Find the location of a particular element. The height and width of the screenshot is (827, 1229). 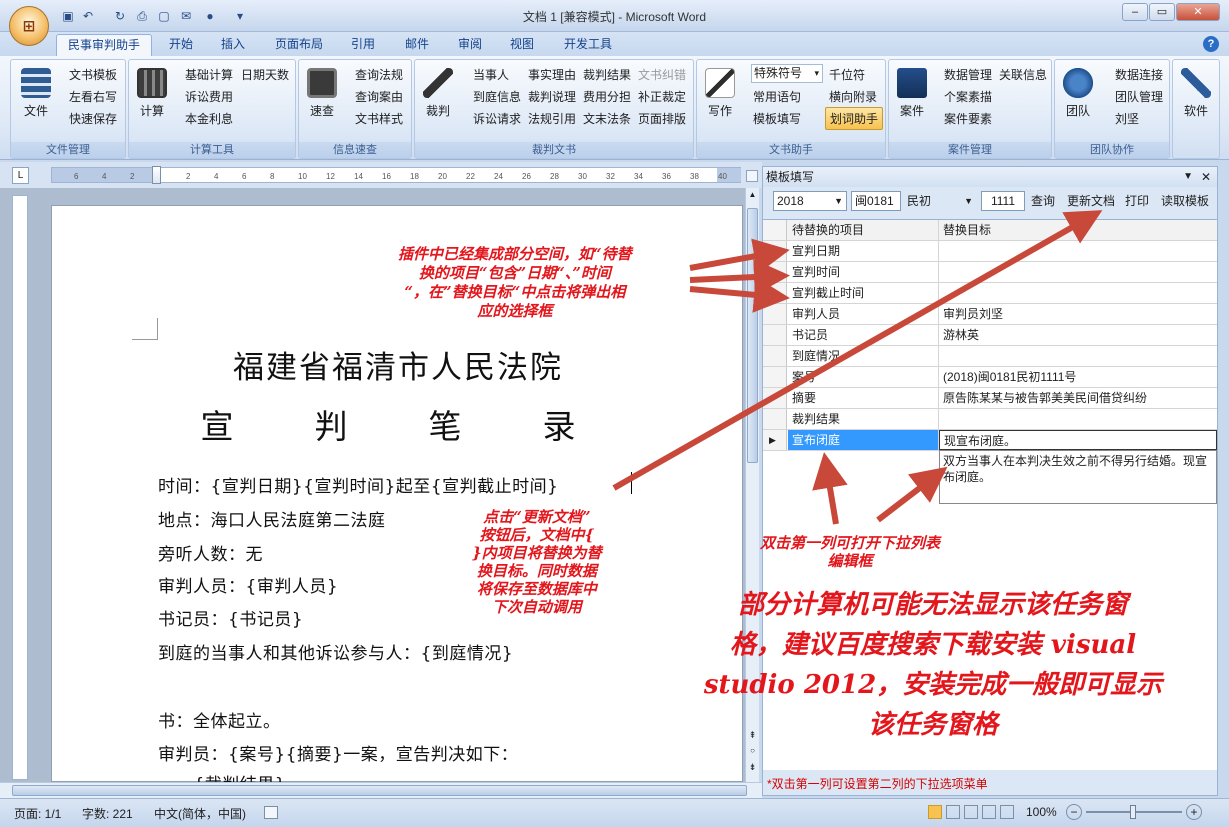

grid-cell-item: 书记员 is located at coordinates (863, 335).